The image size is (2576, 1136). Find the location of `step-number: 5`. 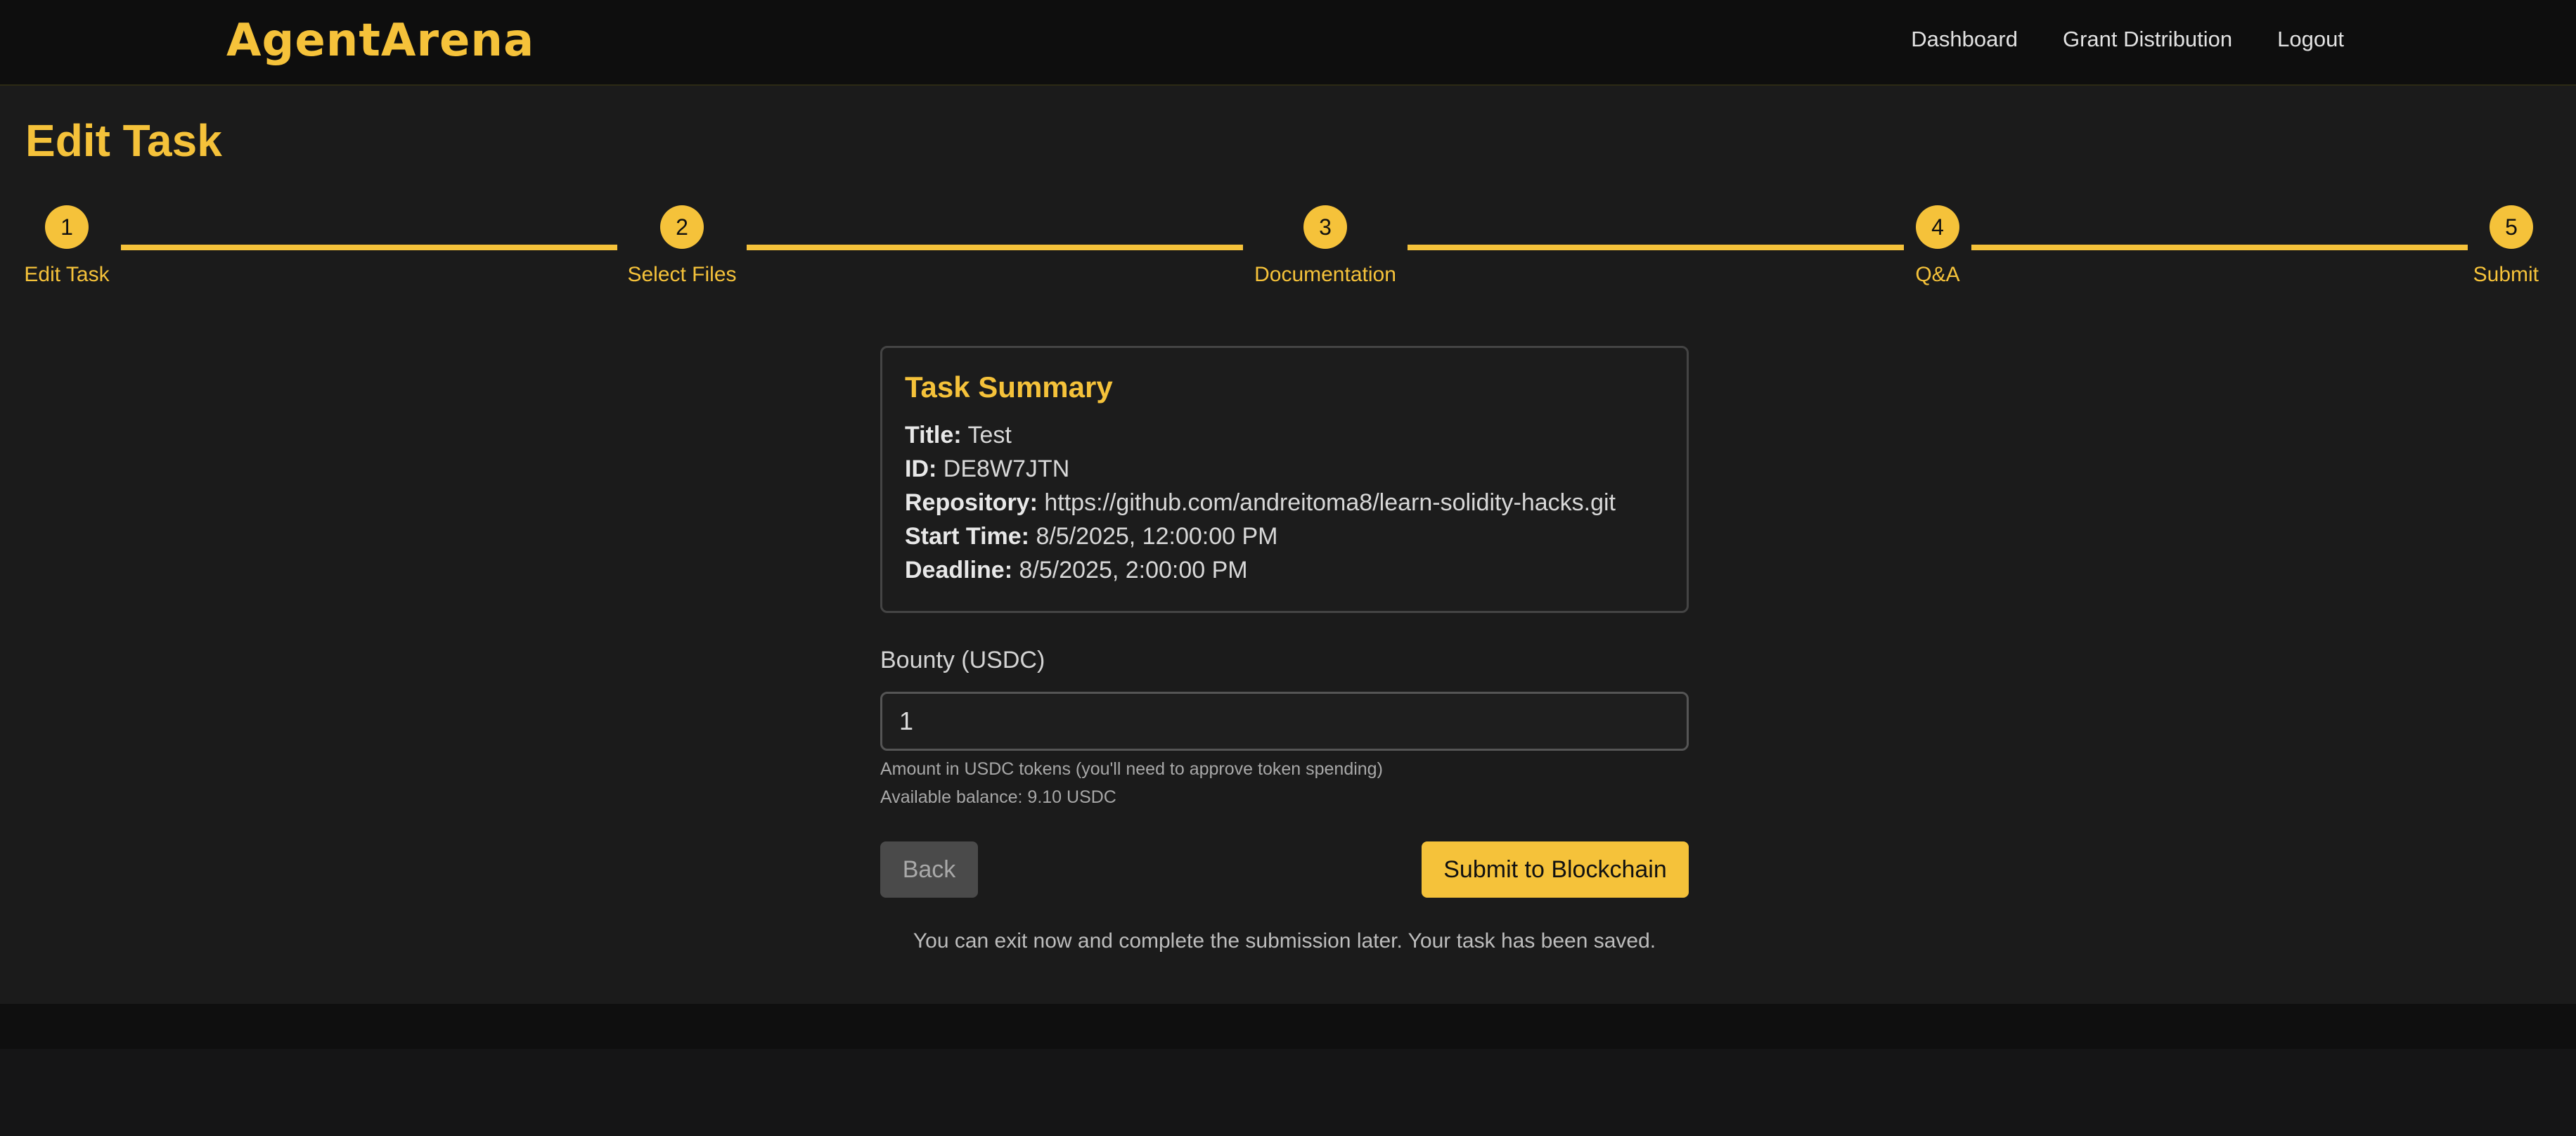

step-number: 5 is located at coordinates (2511, 227).